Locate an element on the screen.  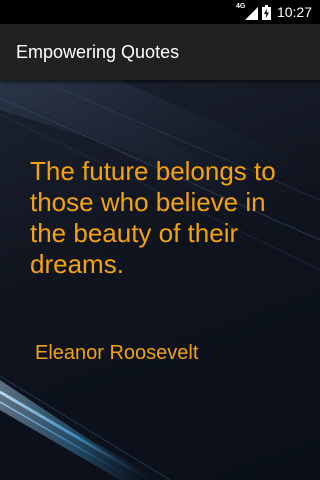
clock: 10:27 is located at coordinates (294, 12).